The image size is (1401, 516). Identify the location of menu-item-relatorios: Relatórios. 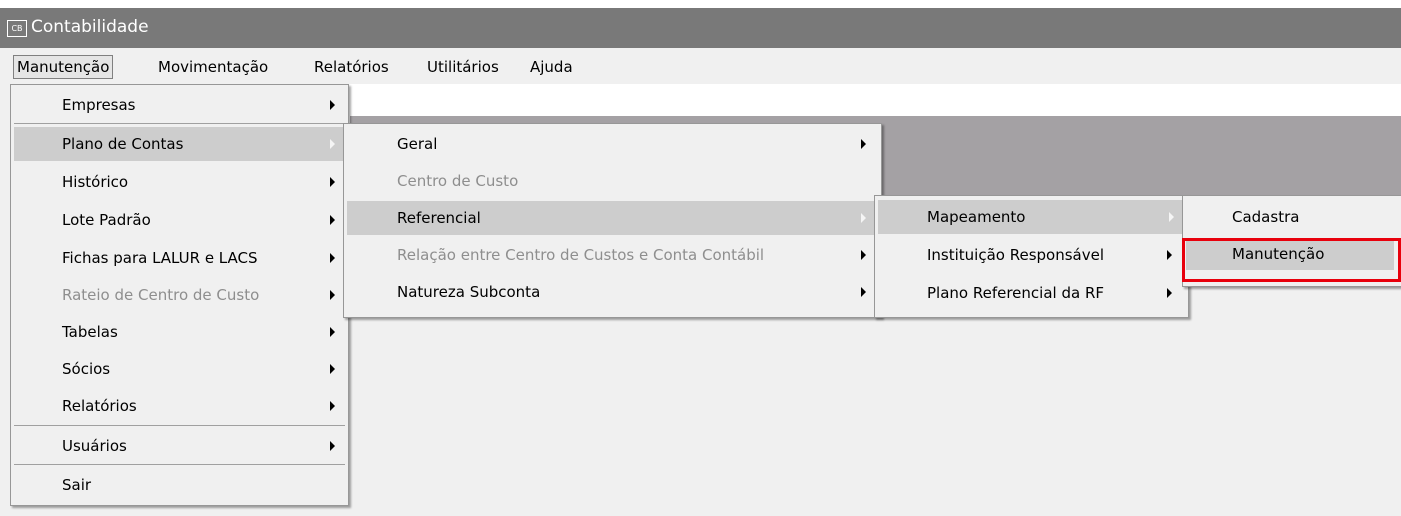
(179, 406).